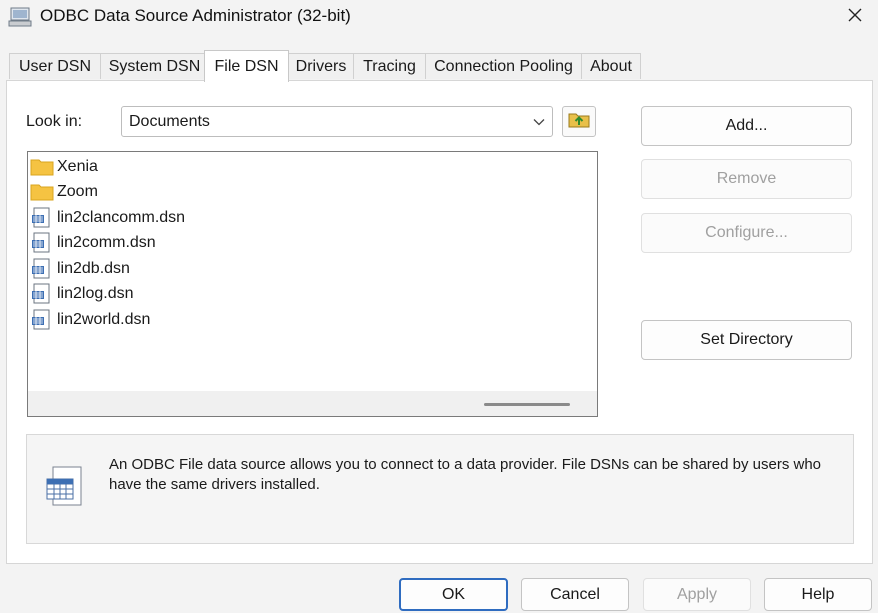  What do you see at coordinates (746, 179) in the screenshot?
I see `remove-button: Remove` at bounding box center [746, 179].